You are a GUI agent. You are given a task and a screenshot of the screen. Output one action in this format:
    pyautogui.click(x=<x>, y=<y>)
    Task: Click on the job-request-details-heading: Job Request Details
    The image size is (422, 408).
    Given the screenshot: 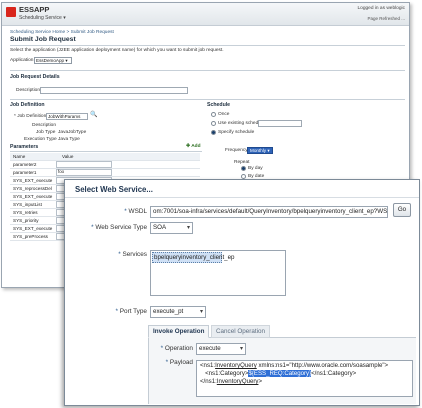 What is the action you would take?
    pyautogui.click(x=35, y=77)
    